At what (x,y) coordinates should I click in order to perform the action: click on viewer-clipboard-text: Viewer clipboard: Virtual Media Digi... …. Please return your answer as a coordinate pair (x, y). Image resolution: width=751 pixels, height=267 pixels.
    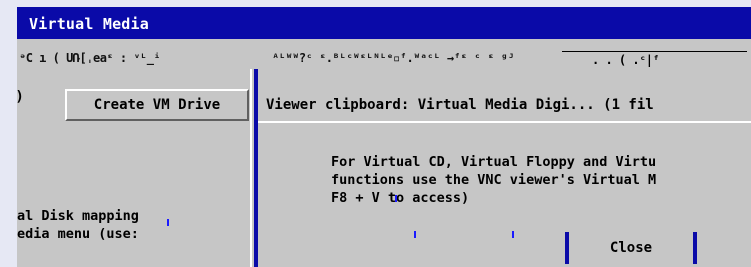
    Looking at the image, I should click on (460, 105).